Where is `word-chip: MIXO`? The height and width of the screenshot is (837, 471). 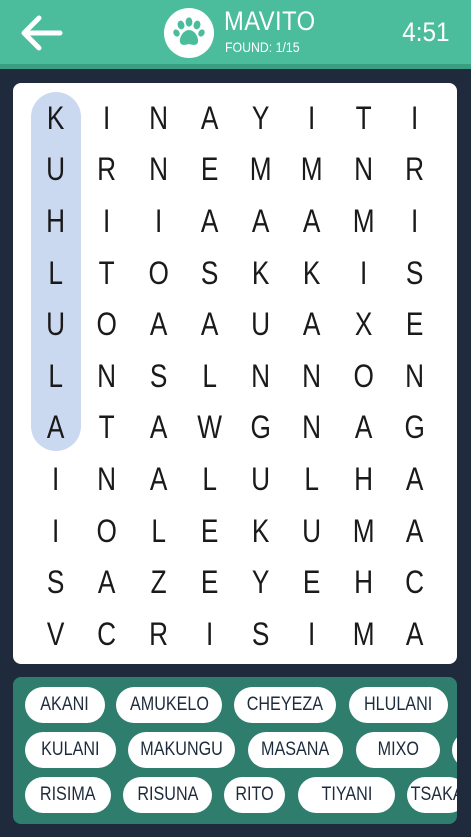 word-chip: MIXO is located at coordinates (398, 750).